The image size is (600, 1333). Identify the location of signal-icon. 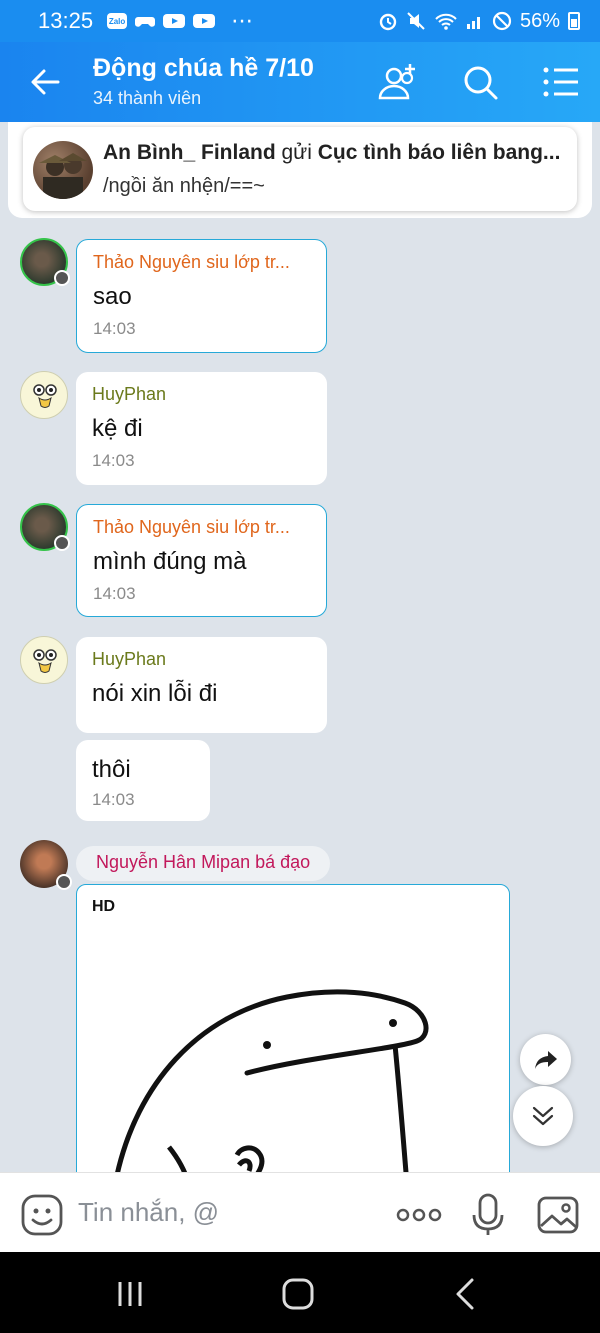
(473, 23).